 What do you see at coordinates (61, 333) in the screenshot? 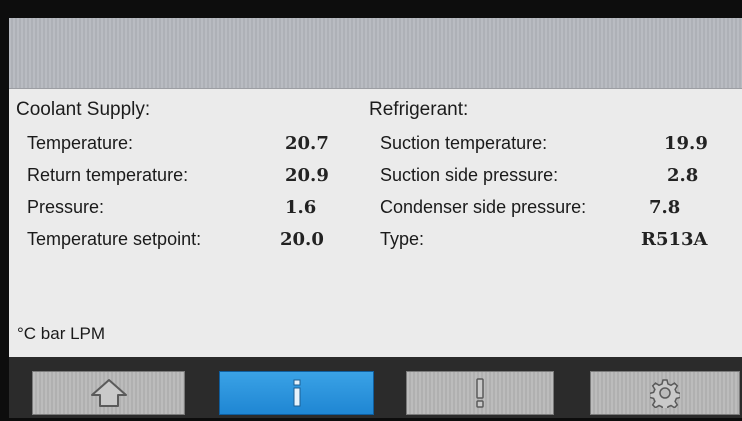
I see `units-legend: °C bar LPM` at bounding box center [61, 333].